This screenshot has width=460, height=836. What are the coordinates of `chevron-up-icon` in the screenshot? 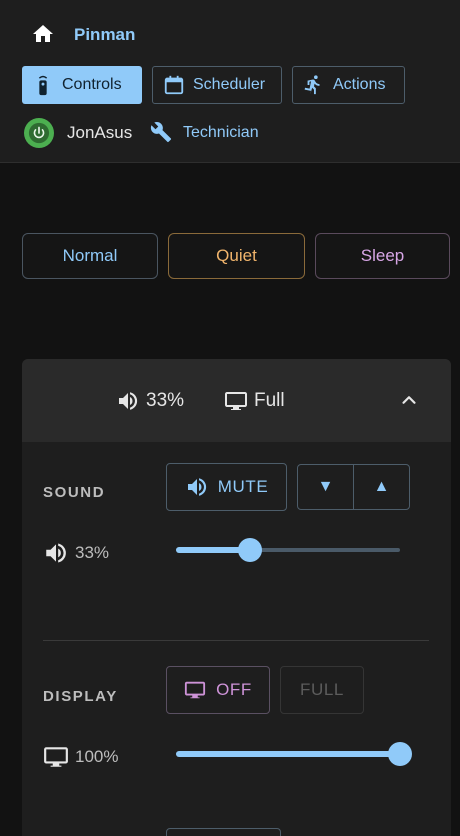 It's located at (409, 400).